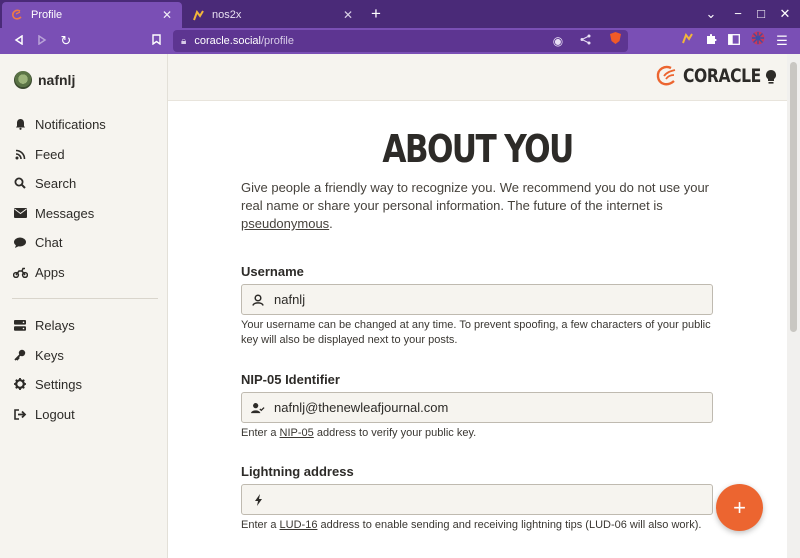  Describe the element at coordinates (198, 15) in the screenshot. I see `nos2x-favicon-icon` at that location.